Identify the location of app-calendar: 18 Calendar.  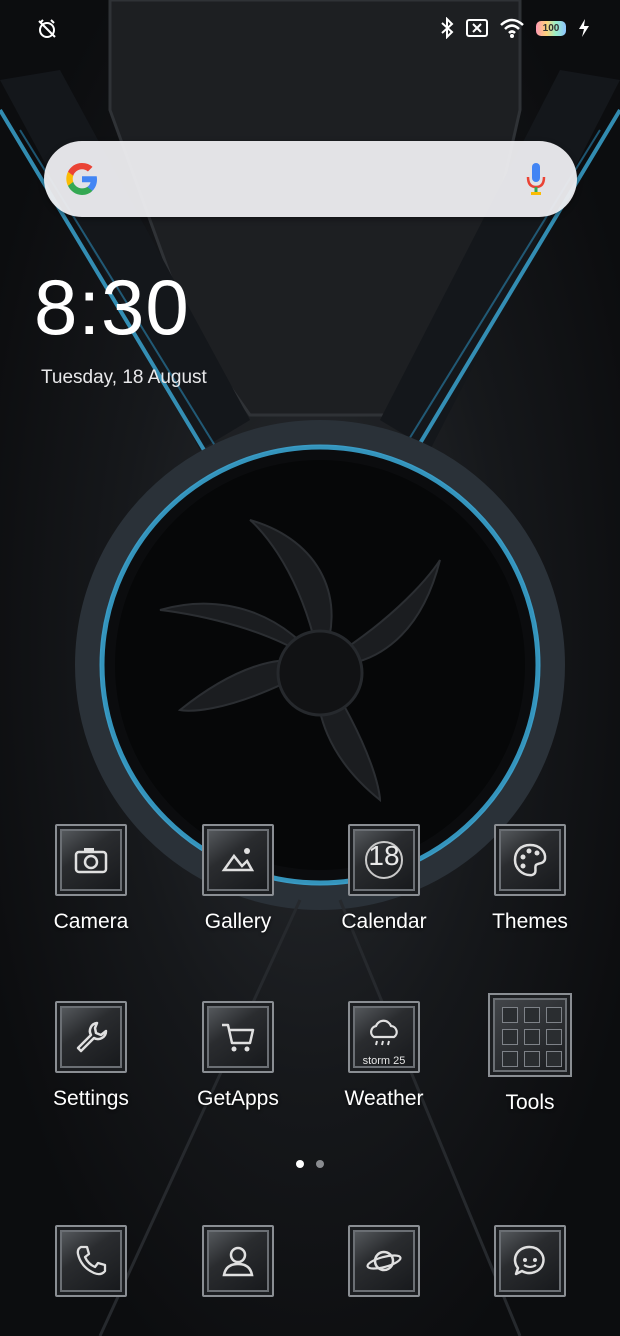
(384, 879).